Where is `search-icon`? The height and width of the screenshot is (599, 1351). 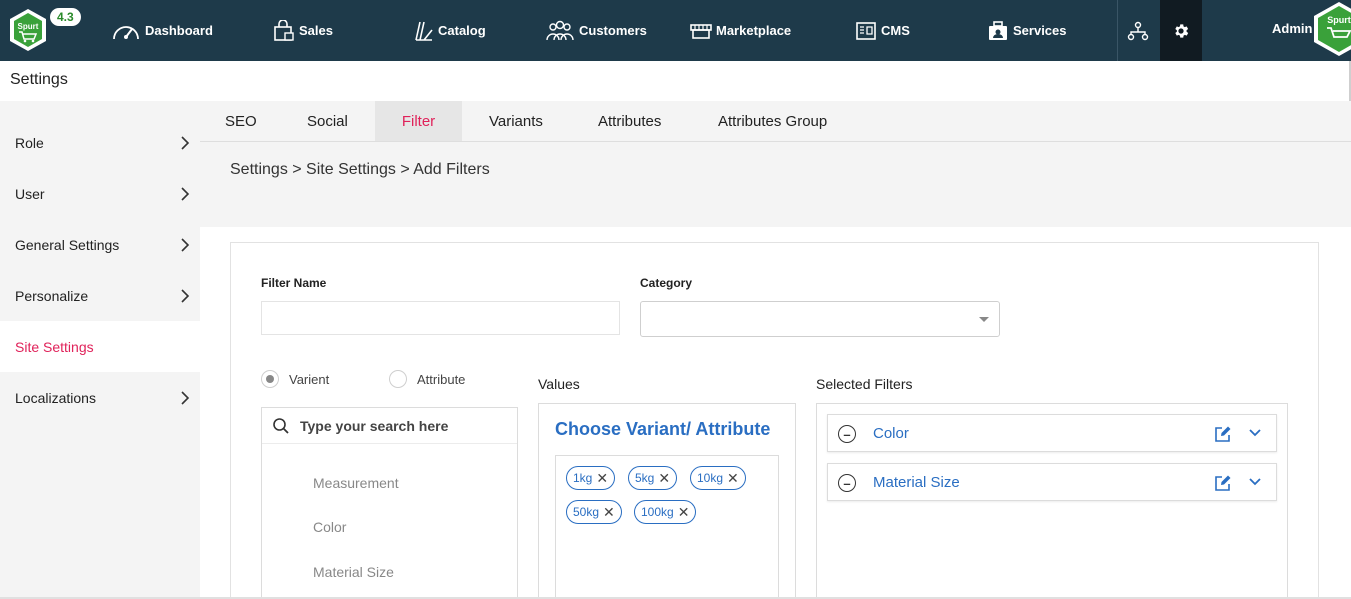
search-icon is located at coordinates (281, 425).